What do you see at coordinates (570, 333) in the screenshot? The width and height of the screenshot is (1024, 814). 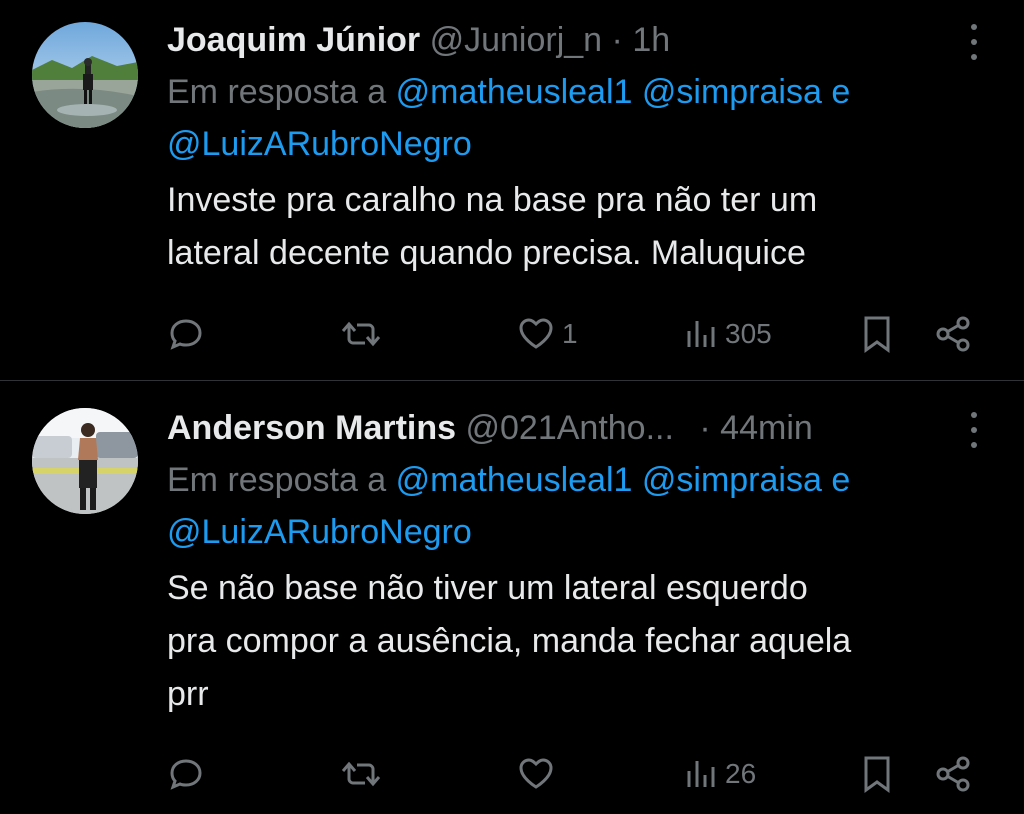 I see `like-count: 1` at bounding box center [570, 333].